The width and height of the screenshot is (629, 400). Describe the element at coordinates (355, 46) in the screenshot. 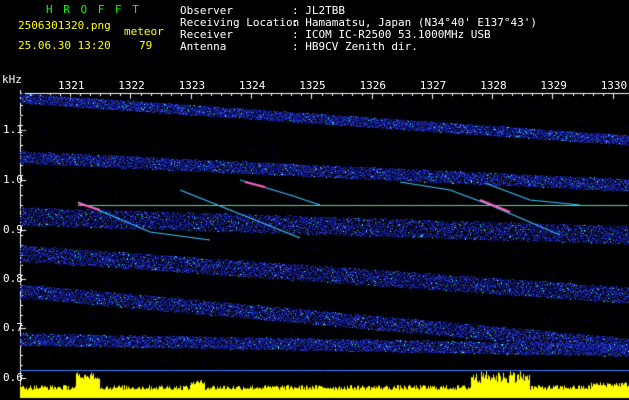

I see `antenna-value: : HB9CV Zenith dir.` at that location.